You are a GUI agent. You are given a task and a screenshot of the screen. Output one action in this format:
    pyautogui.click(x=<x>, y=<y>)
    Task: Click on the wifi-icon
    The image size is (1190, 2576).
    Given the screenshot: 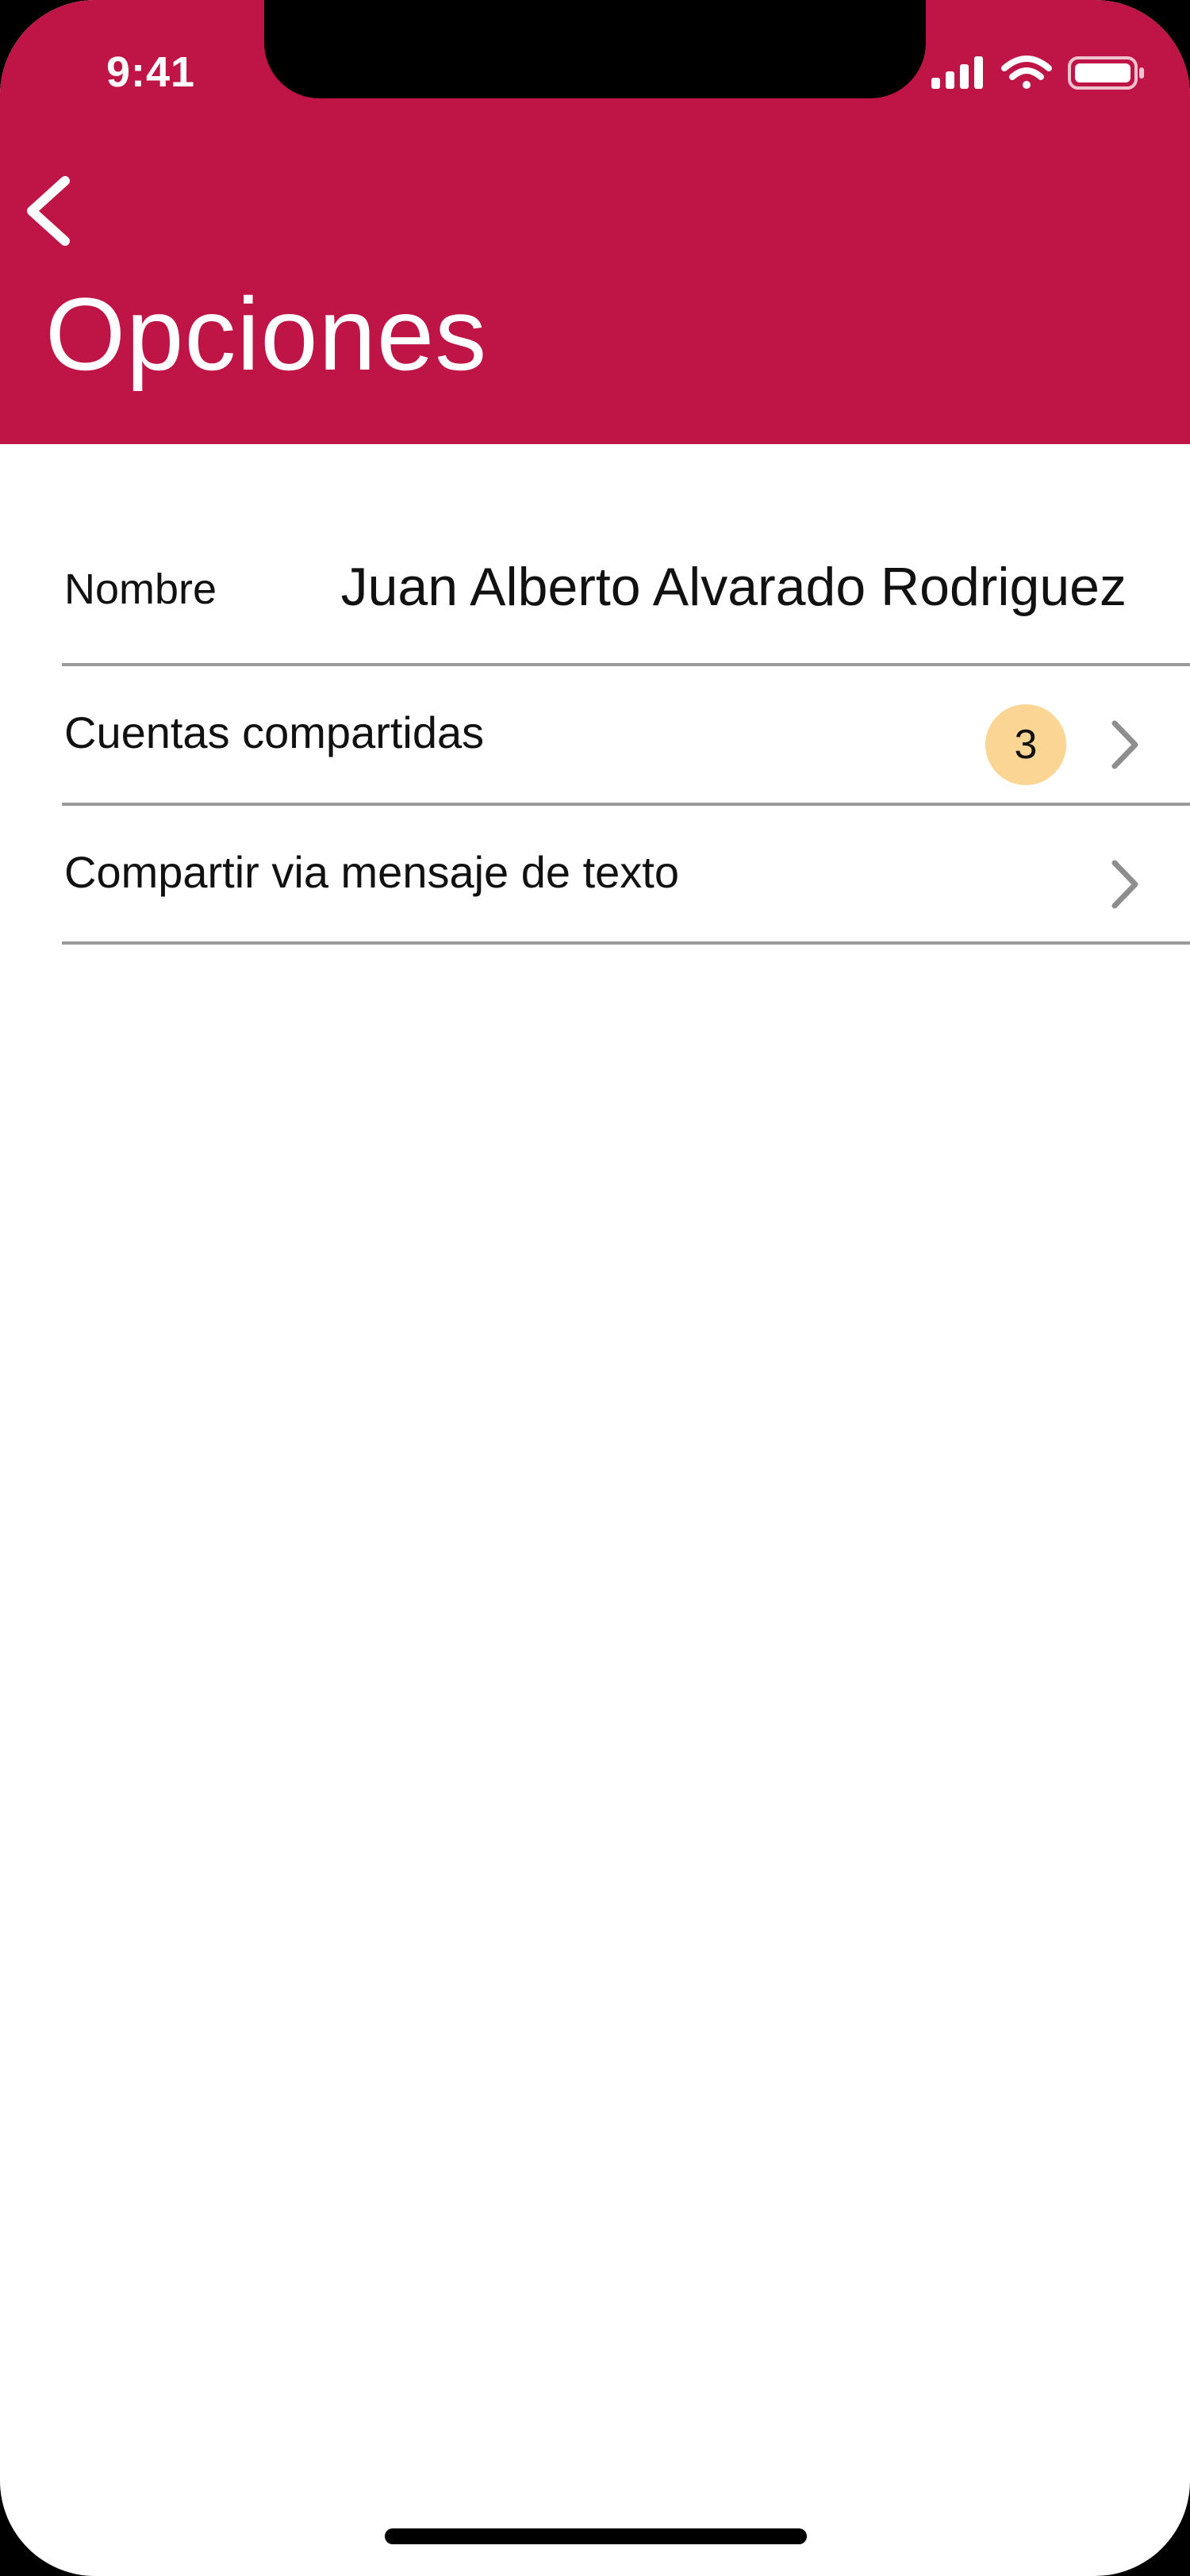 What is the action you would take?
    pyautogui.click(x=1026, y=72)
    